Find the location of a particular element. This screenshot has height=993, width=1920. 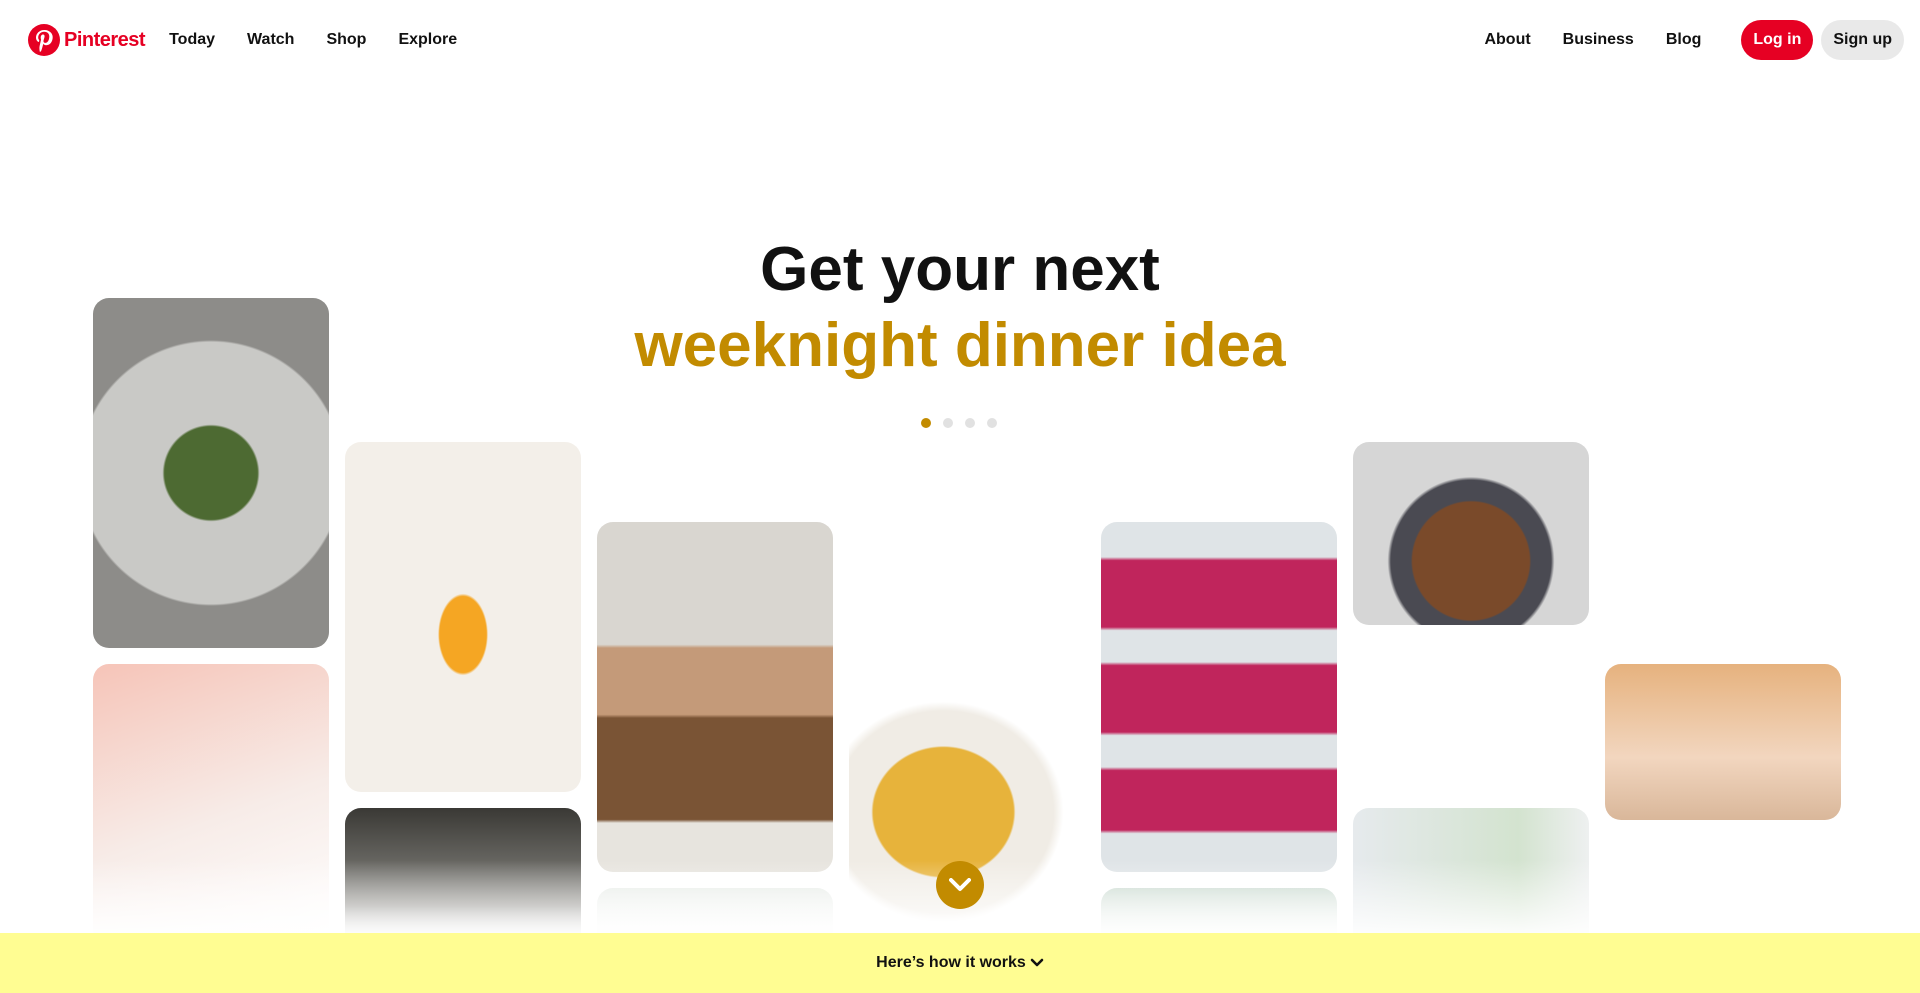

nav-shop: Shop is located at coordinates (346, 40).